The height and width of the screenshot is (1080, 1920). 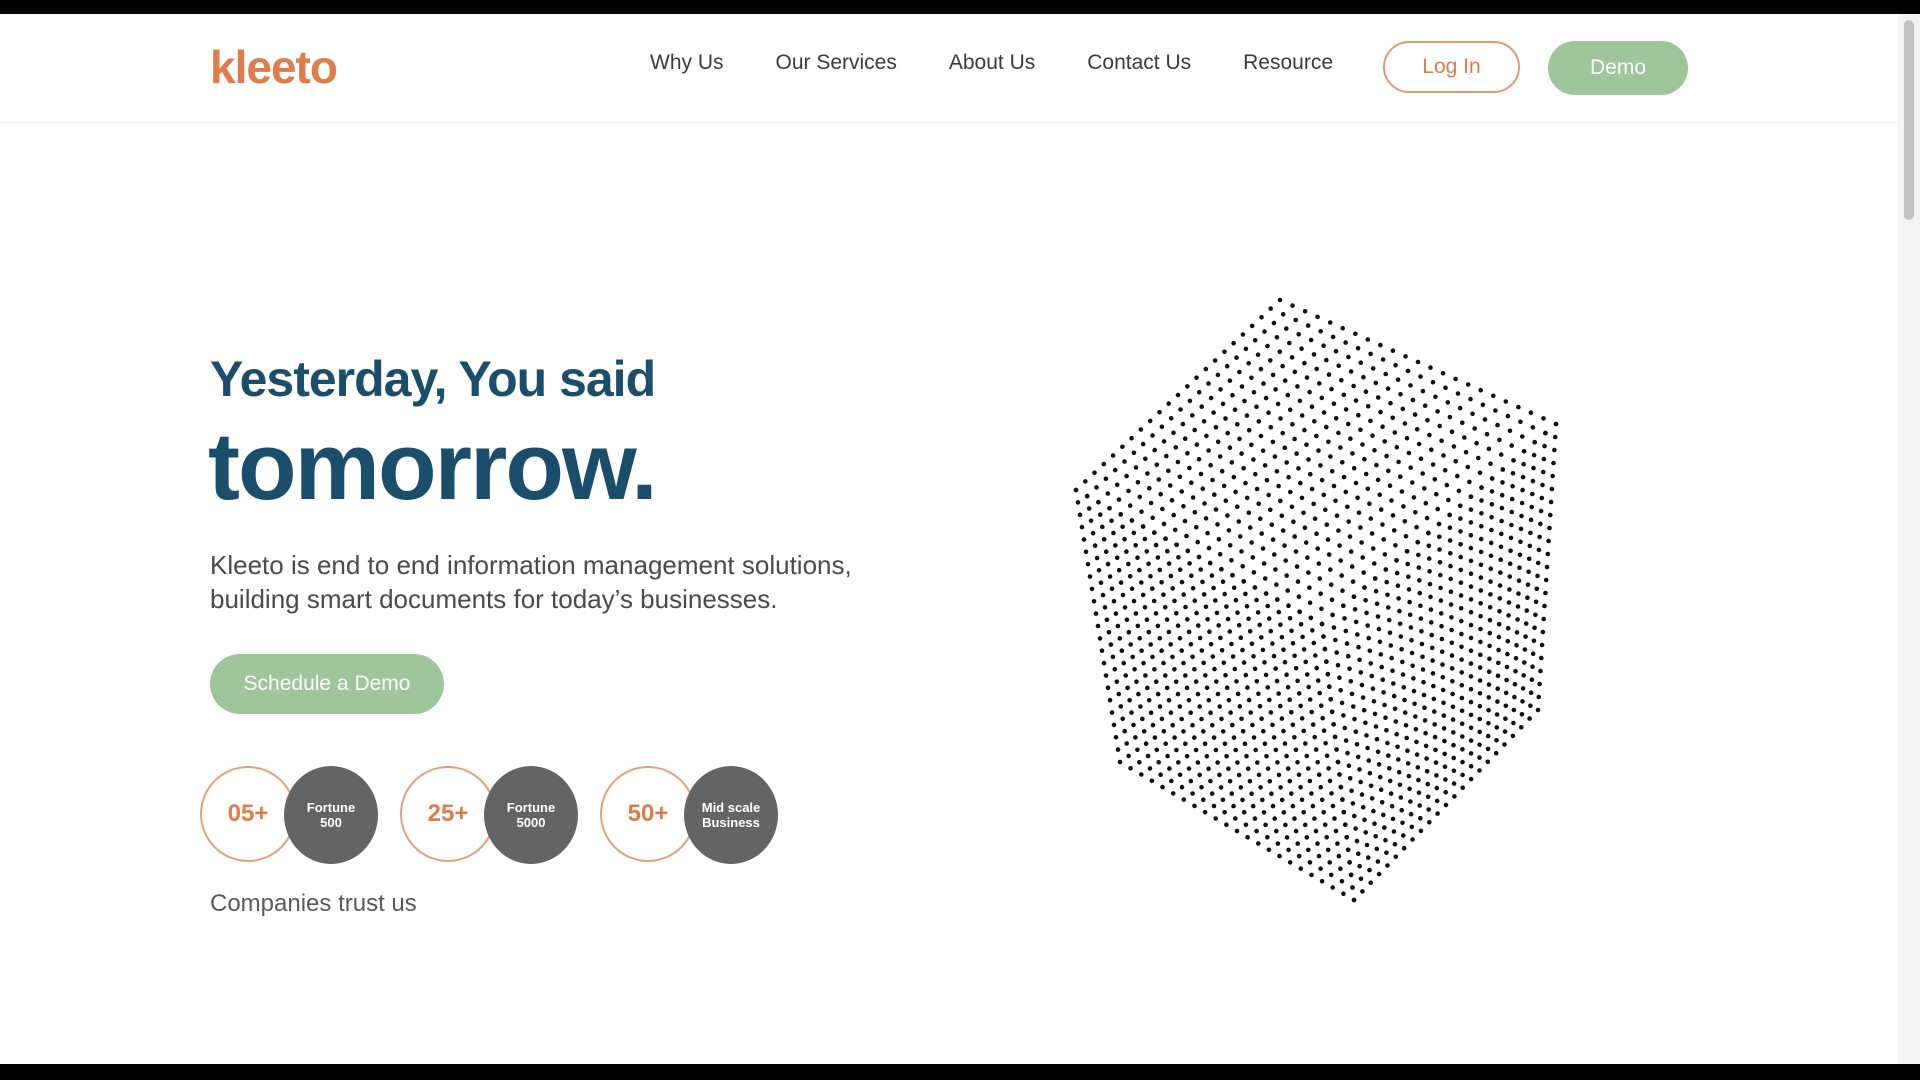 I want to click on stat-count: 50+, so click(x=648, y=814).